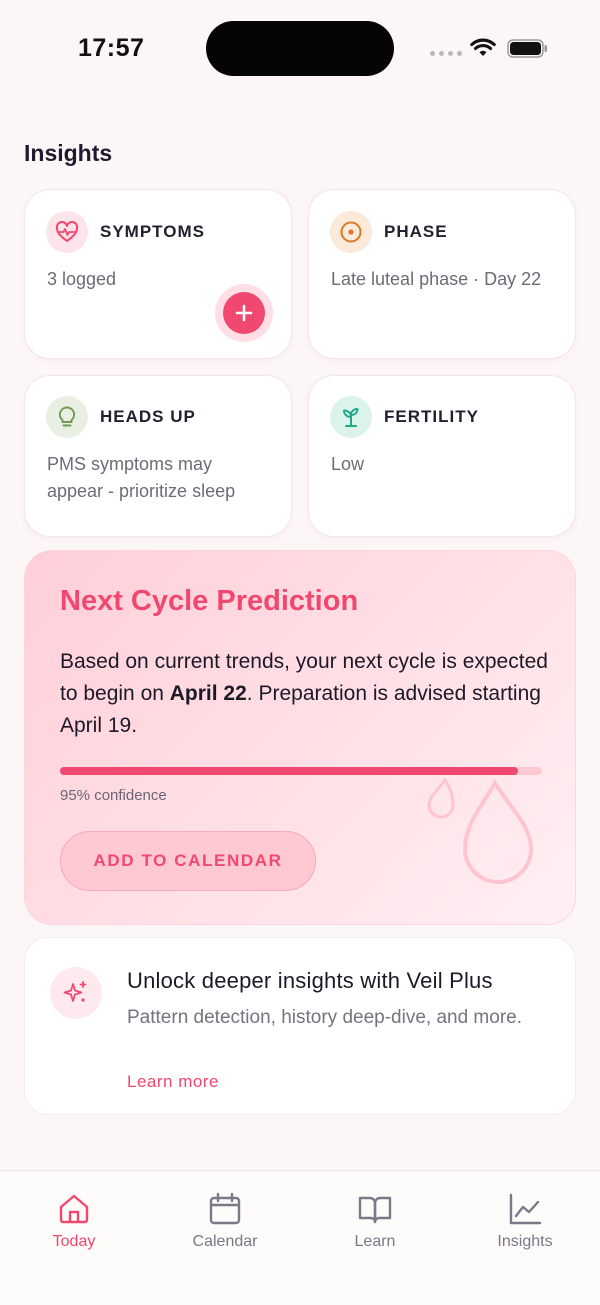 Image resolution: width=600 pixels, height=1305 pixels. Describe the element at coordinates (431, 416) in the screenshot. I see `fertility-title: FERTILITY` at that location.